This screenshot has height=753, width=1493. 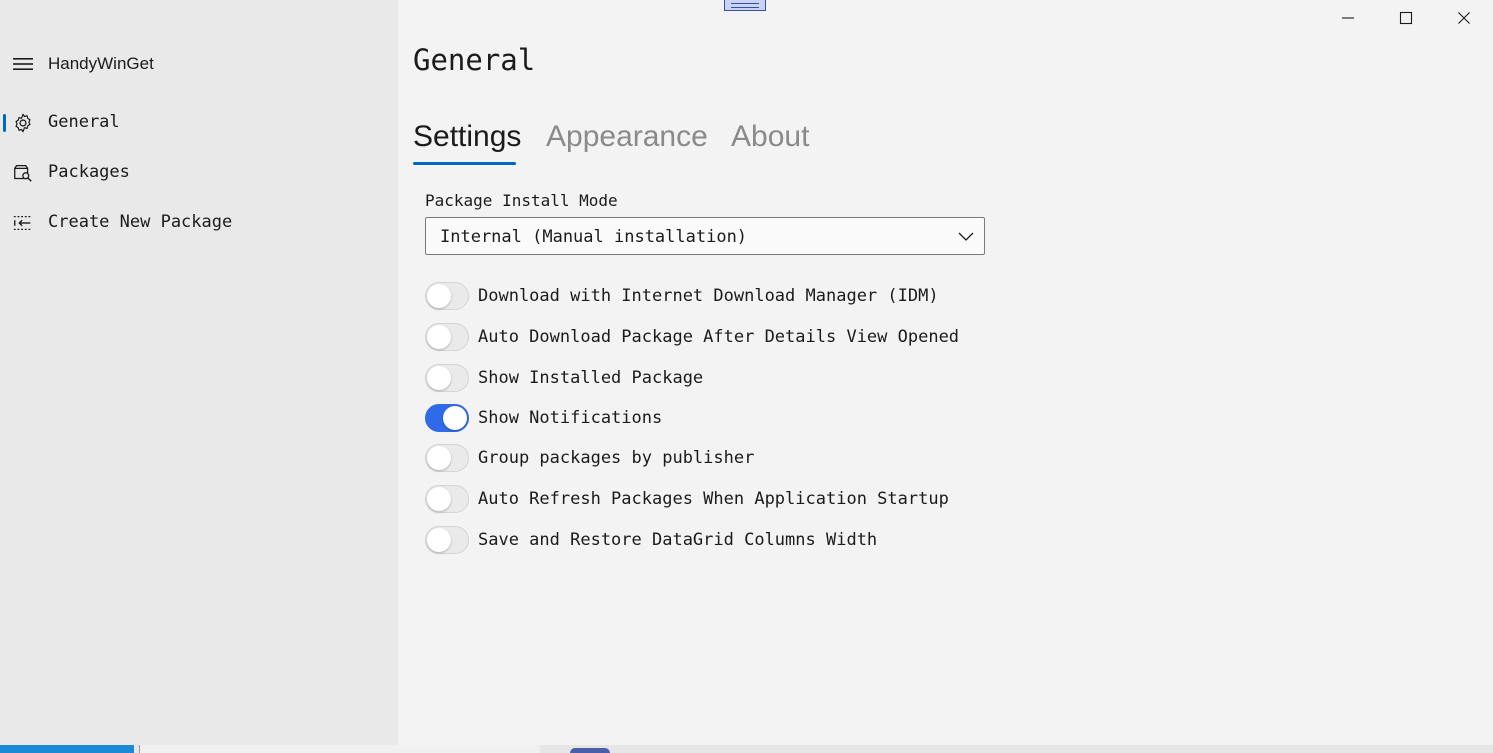 I want to click on show-notifications-toggle, so click(x=447, y=418).